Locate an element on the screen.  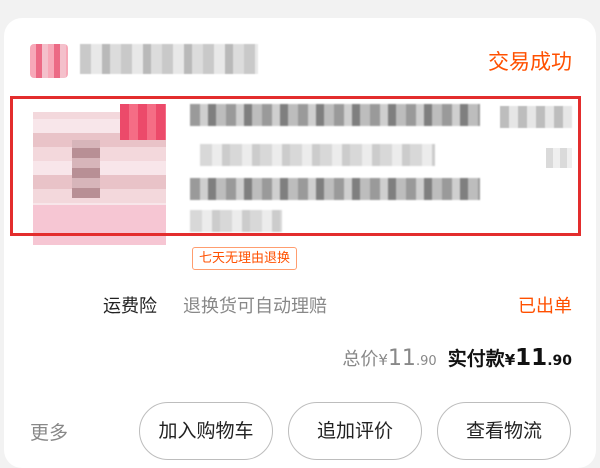
paid-amount-decimal: .90 is located at coordinates (559, 361).